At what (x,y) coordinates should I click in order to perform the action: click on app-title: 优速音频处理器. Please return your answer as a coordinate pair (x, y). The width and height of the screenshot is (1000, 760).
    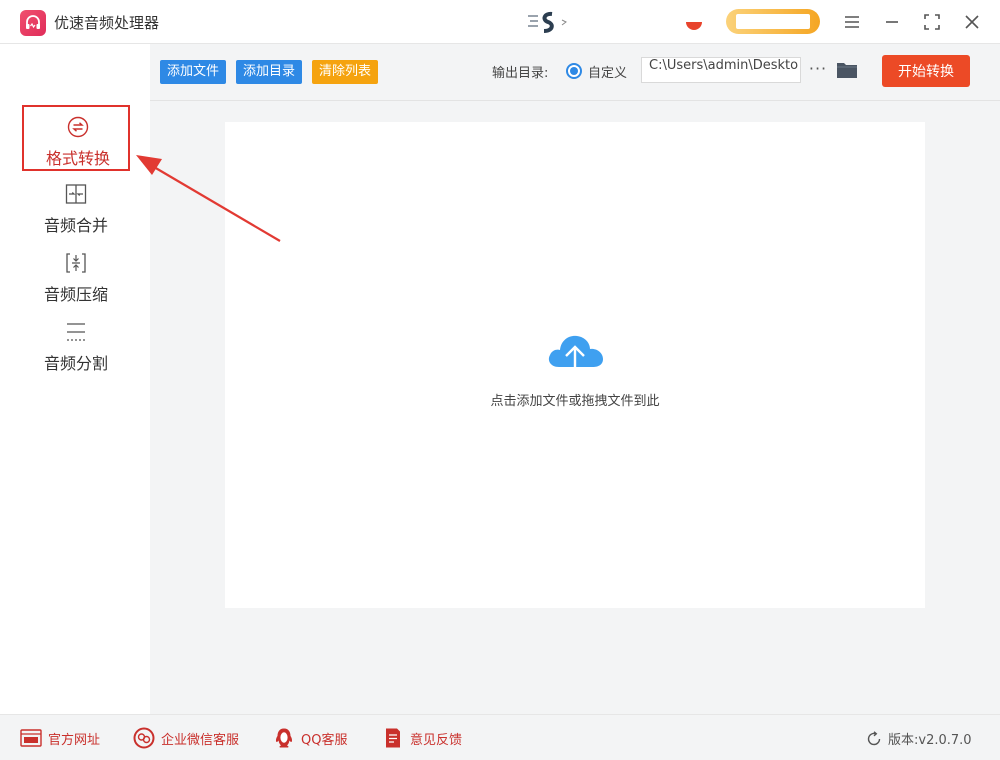
    Looking at the image, I should click on (107, 23).